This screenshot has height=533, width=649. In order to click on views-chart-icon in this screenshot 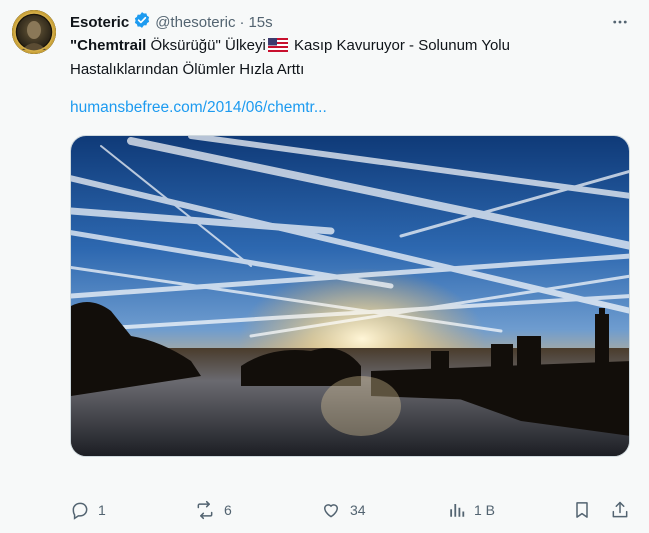, I will do `click(457, 510)`.